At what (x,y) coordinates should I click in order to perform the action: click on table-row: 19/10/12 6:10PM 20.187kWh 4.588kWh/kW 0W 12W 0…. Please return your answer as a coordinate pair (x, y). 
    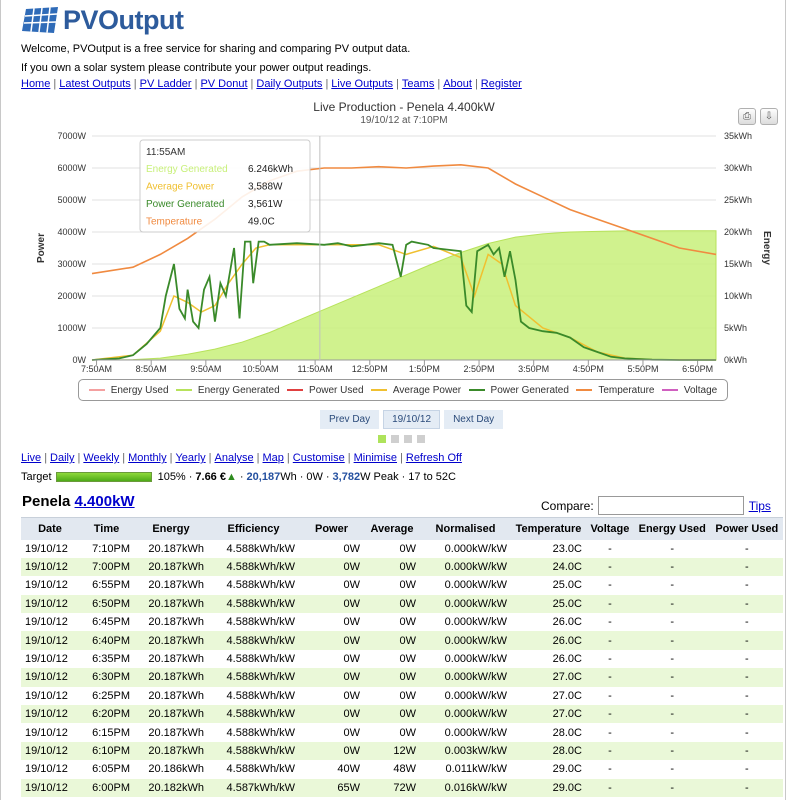
    Looking at the image, I should click on (402, 751).